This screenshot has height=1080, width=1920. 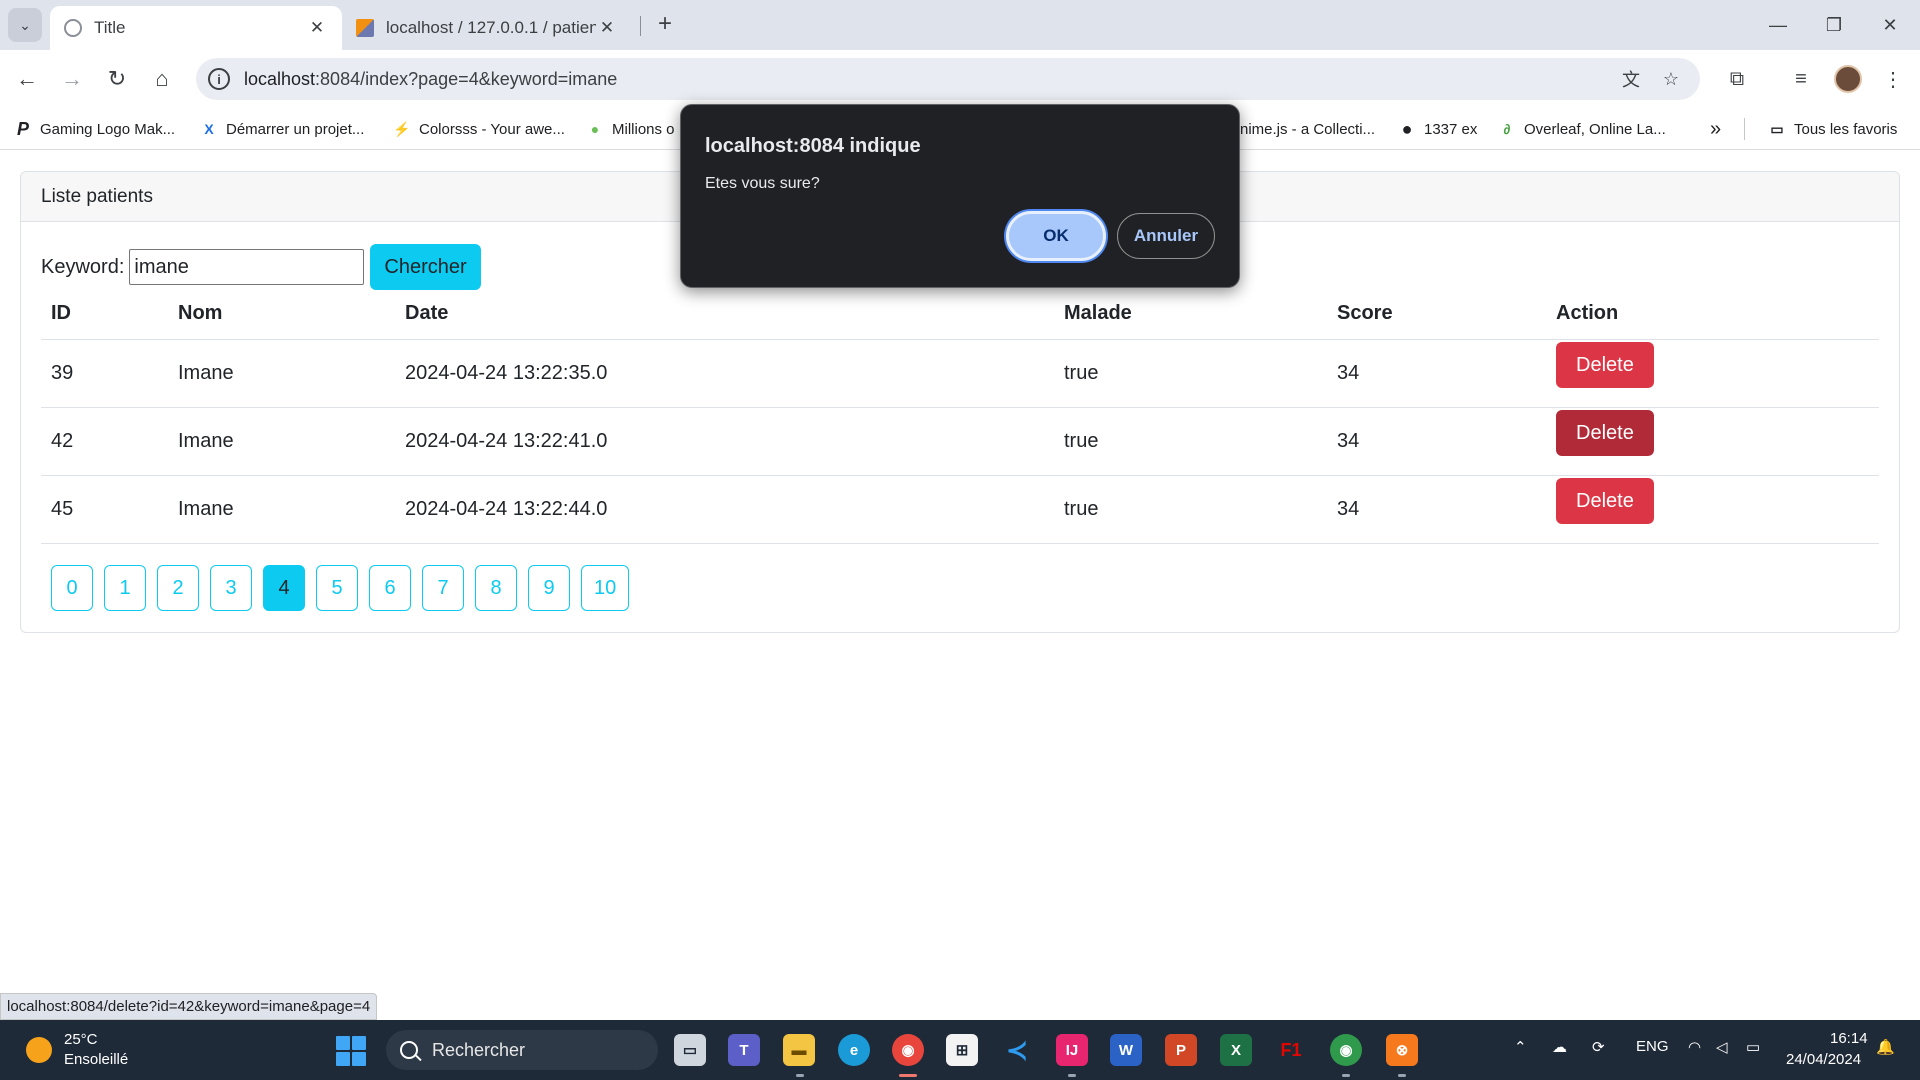 I want to click on battery-icon: ▭, so click(x=1753, y=1047).